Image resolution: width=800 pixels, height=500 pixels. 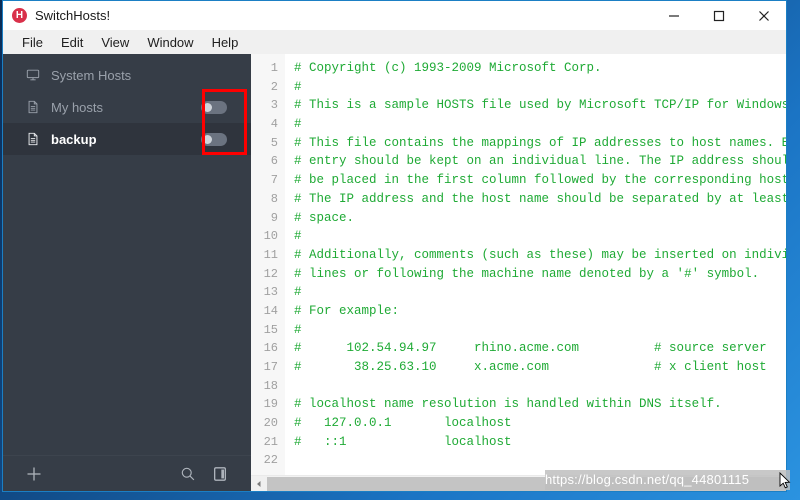 What do you see at coordinates (72, 42) in the screenshot?
I see `menu-edit: Edit` at bounding box center [72, 42].